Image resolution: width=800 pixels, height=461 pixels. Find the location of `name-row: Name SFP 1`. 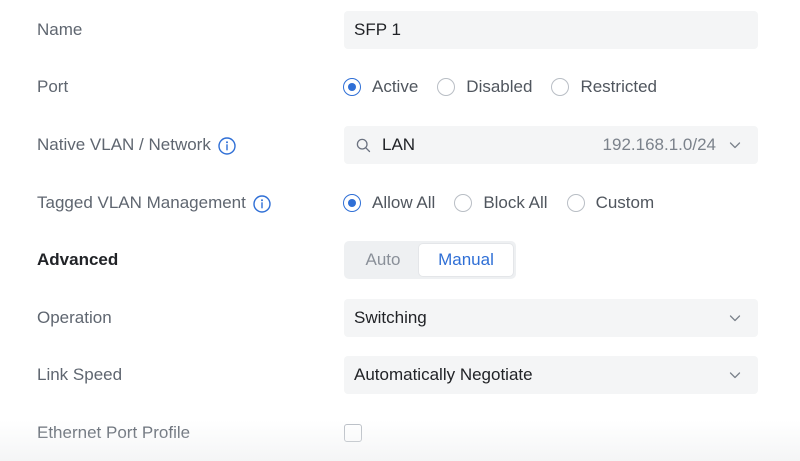

name-row: Name SFP 1 is located at coordinates (400, 30).